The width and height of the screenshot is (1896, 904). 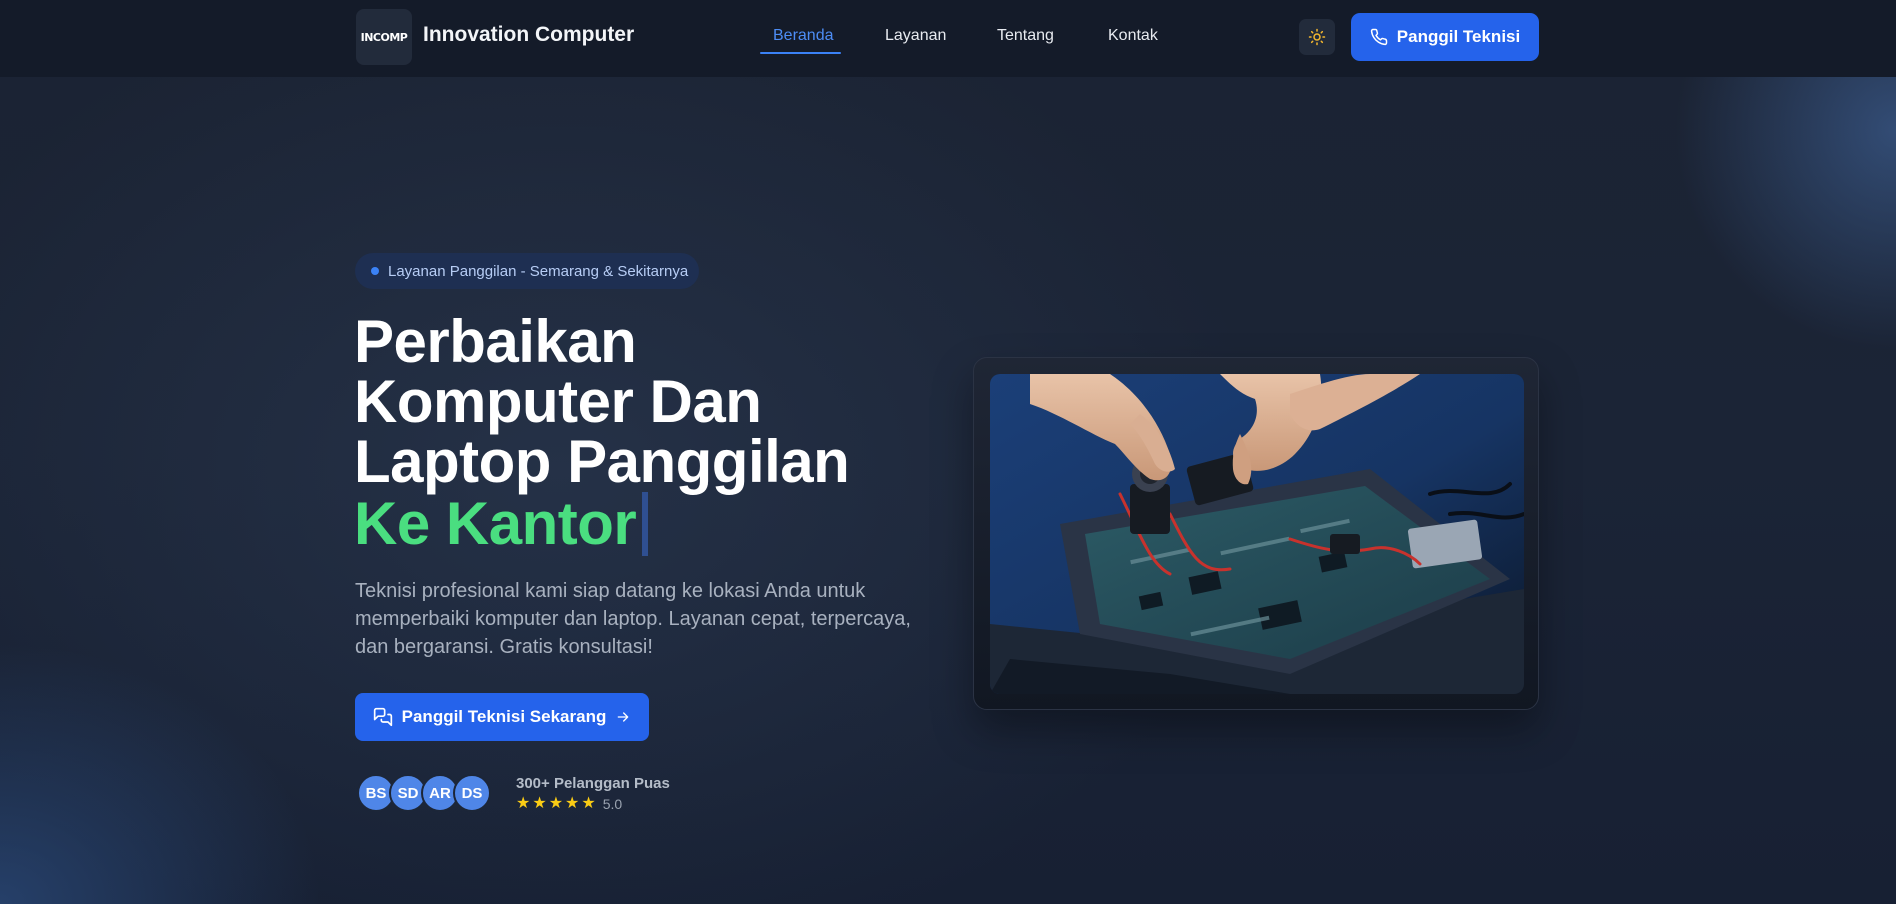 I want to click on customer-count: 300+ Pelanggan Puas, so click(x=593, y=783).